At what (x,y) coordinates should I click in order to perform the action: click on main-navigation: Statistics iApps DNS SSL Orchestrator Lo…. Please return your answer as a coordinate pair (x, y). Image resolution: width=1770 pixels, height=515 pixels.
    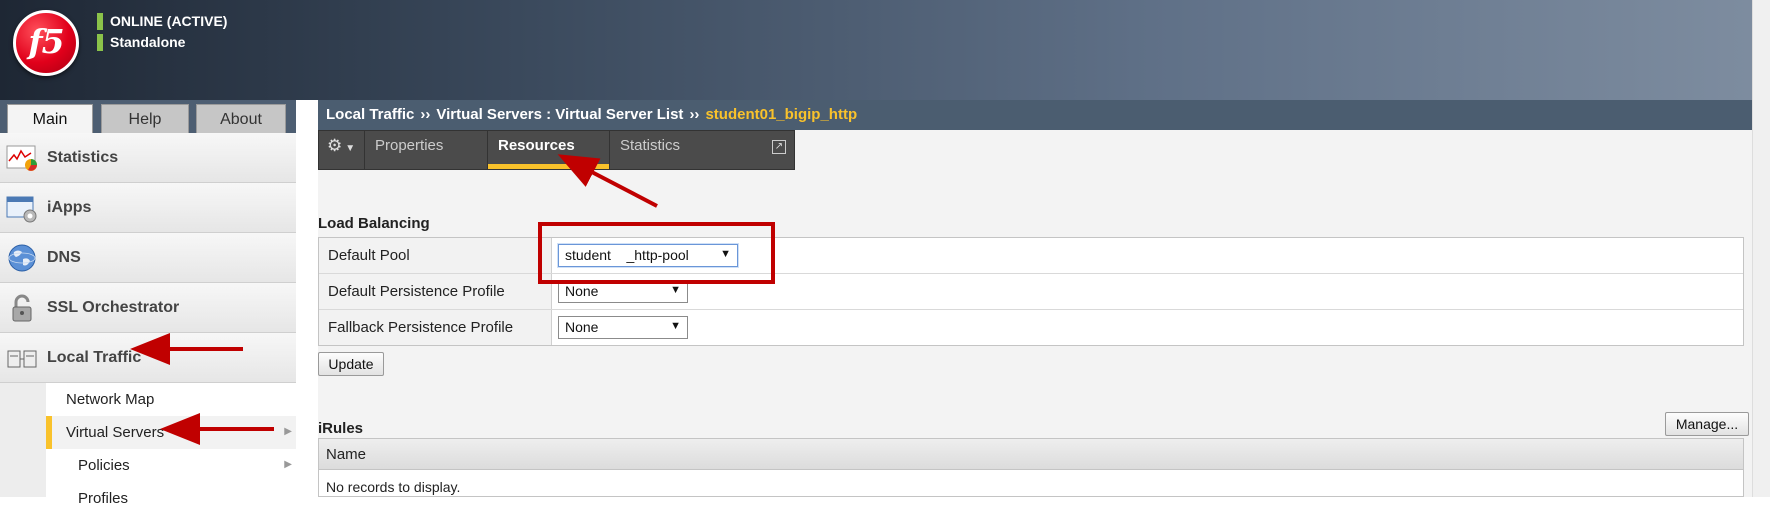
    Looking at the image, I should click on (148, 324).